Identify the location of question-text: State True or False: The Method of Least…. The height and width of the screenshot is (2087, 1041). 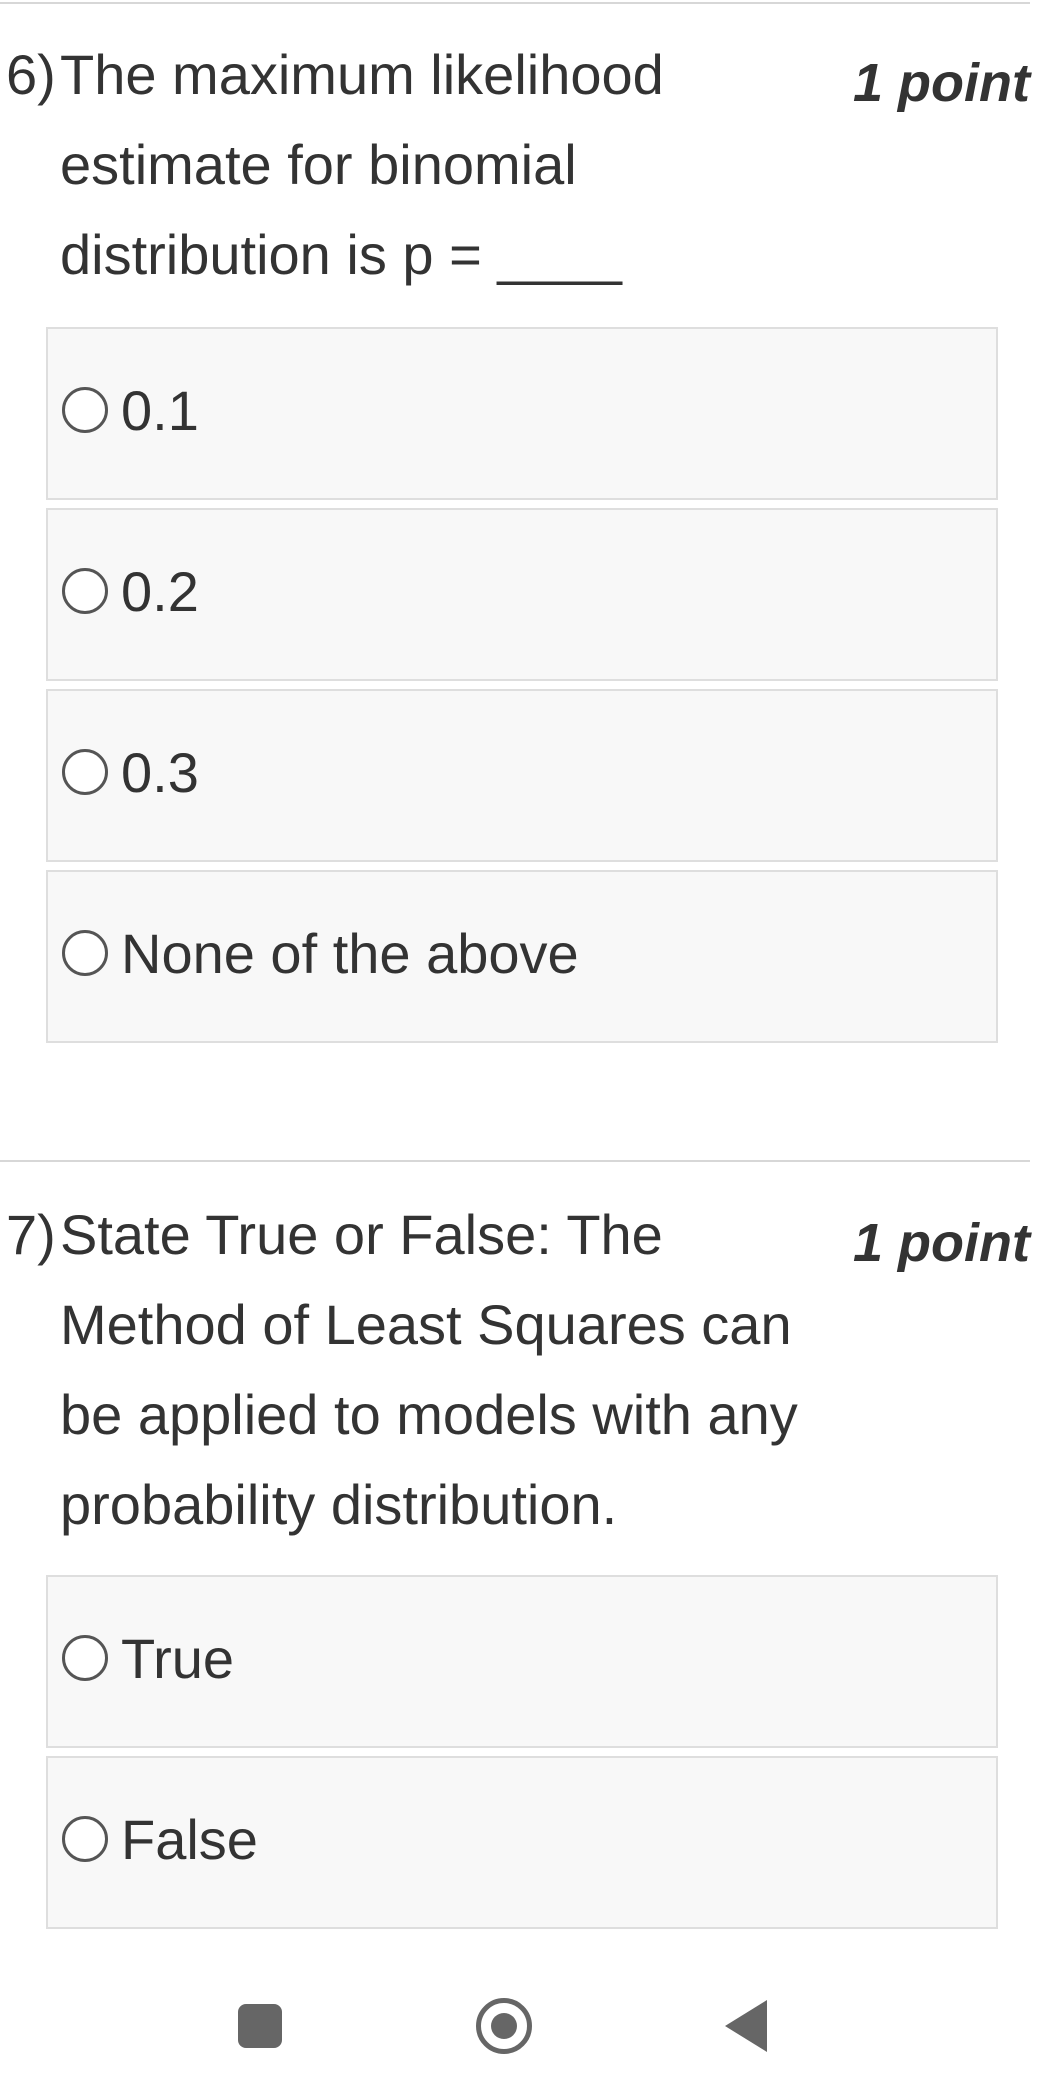
(429, 1370).